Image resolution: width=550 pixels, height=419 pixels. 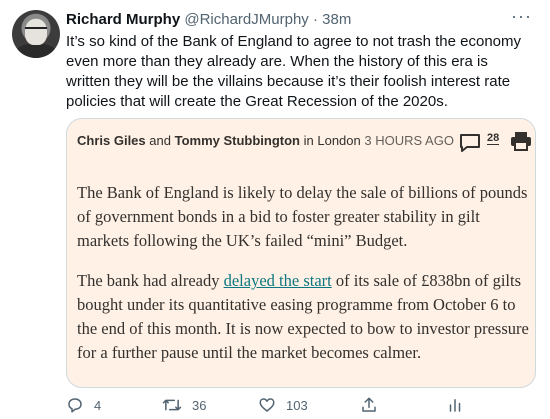 I want to click on printer-icon, so click(x=521, y=141).